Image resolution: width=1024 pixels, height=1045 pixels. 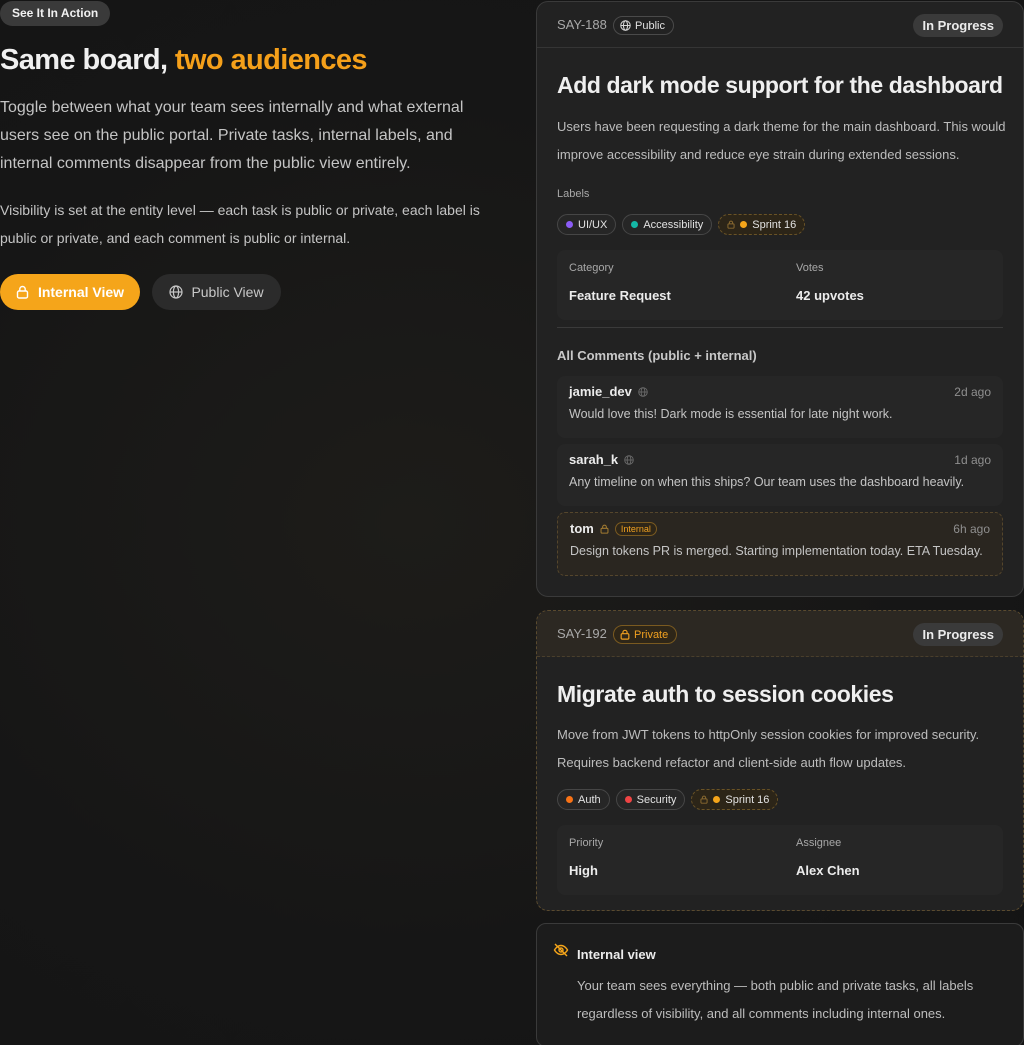 I want to click on meta-value: High, so click(x=583, y=870).